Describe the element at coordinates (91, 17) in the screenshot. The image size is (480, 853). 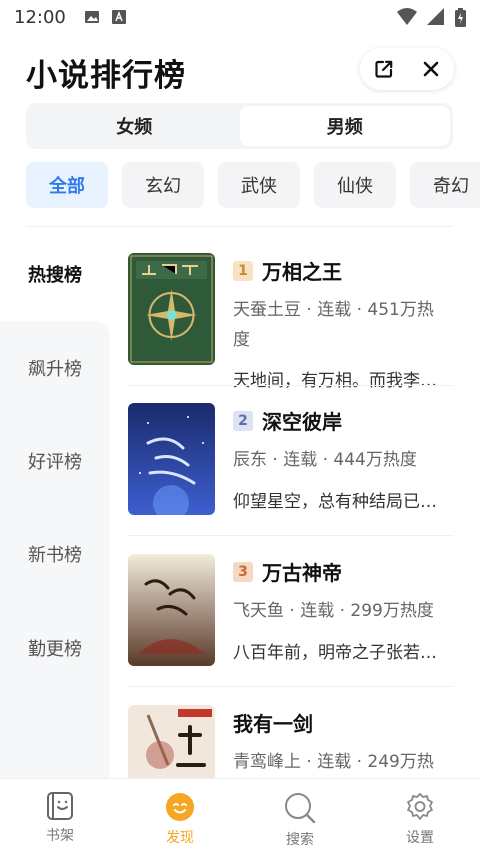
I see `image-icon` at that location.